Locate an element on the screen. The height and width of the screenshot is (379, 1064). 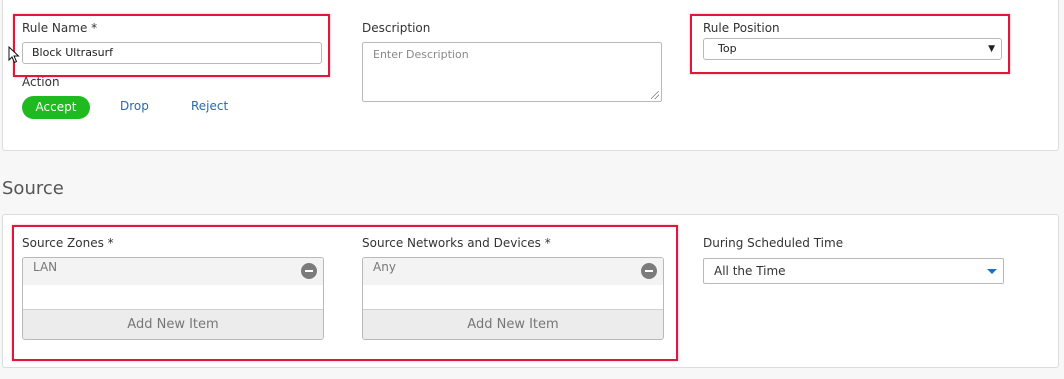
action-label: Action is located at coordinates (41, 82).